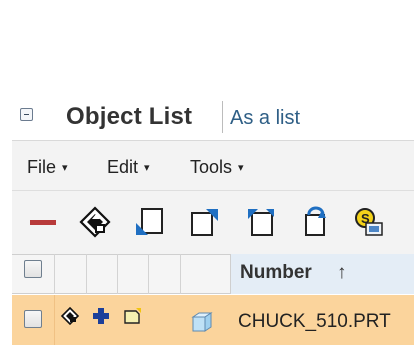 This screenshot has height=348, width=414. I want to click on part-cube-icon, so click(202, 322).